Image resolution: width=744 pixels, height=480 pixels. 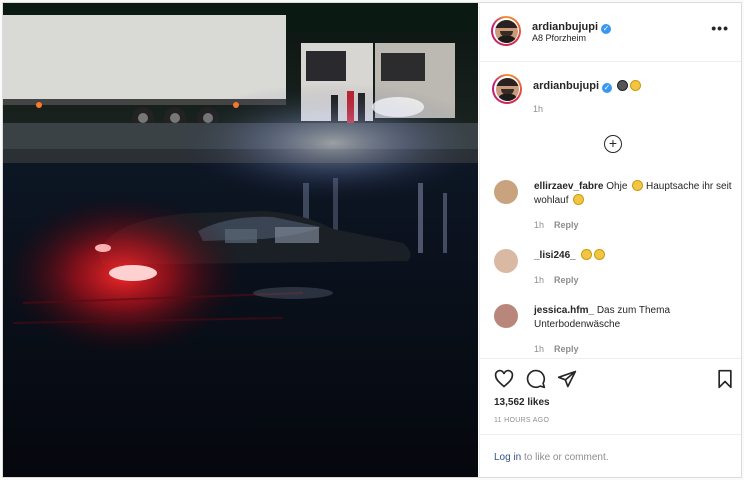 What do you see at coordinates (507, 89) in the screenshot?
I see `caption-author-avatar` at bounding box center [507, 89].